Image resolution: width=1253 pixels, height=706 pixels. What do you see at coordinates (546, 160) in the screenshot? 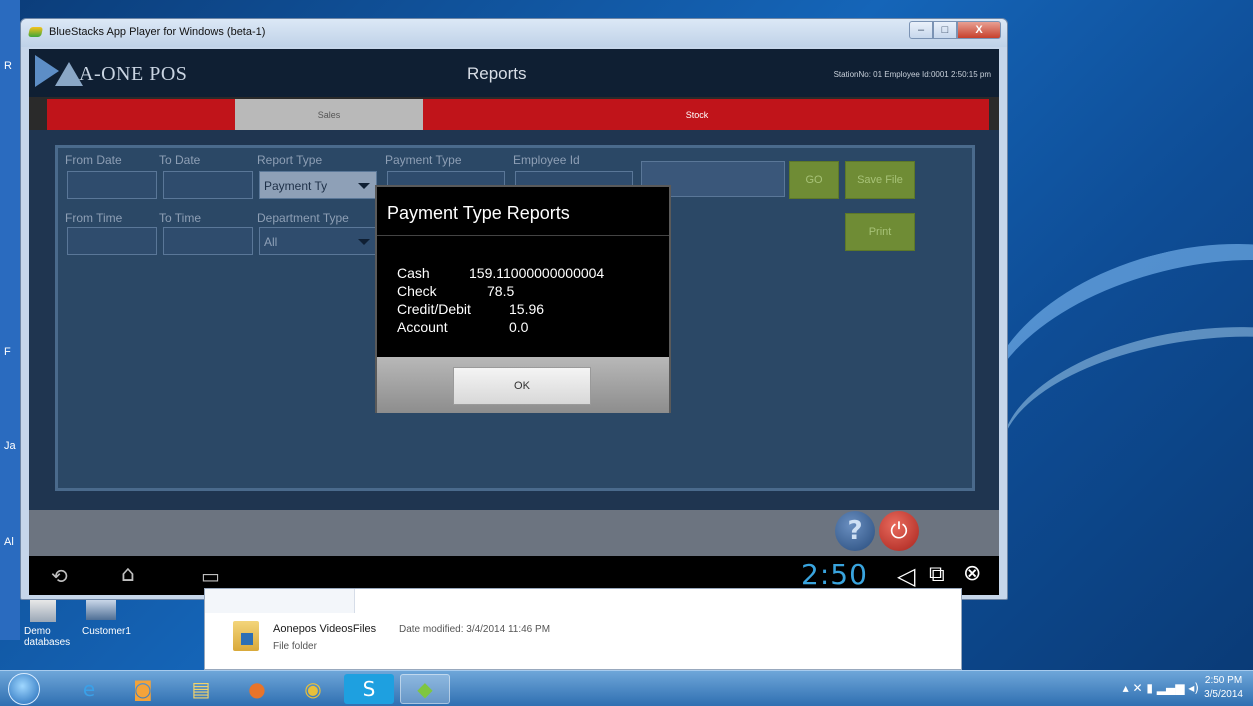
I see `employee-id-label: Employee Id` at bounding box center [546, 160].